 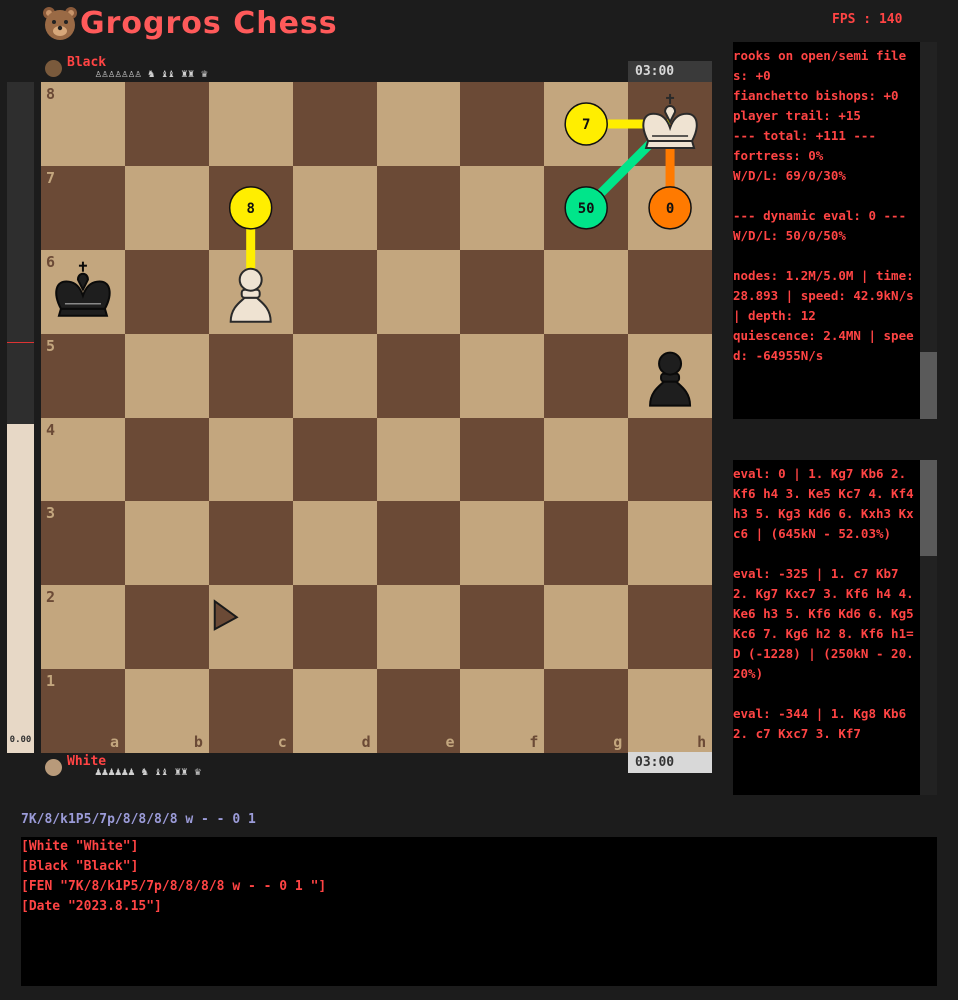 I want to click on square-e6, so click(x=418, y=291).